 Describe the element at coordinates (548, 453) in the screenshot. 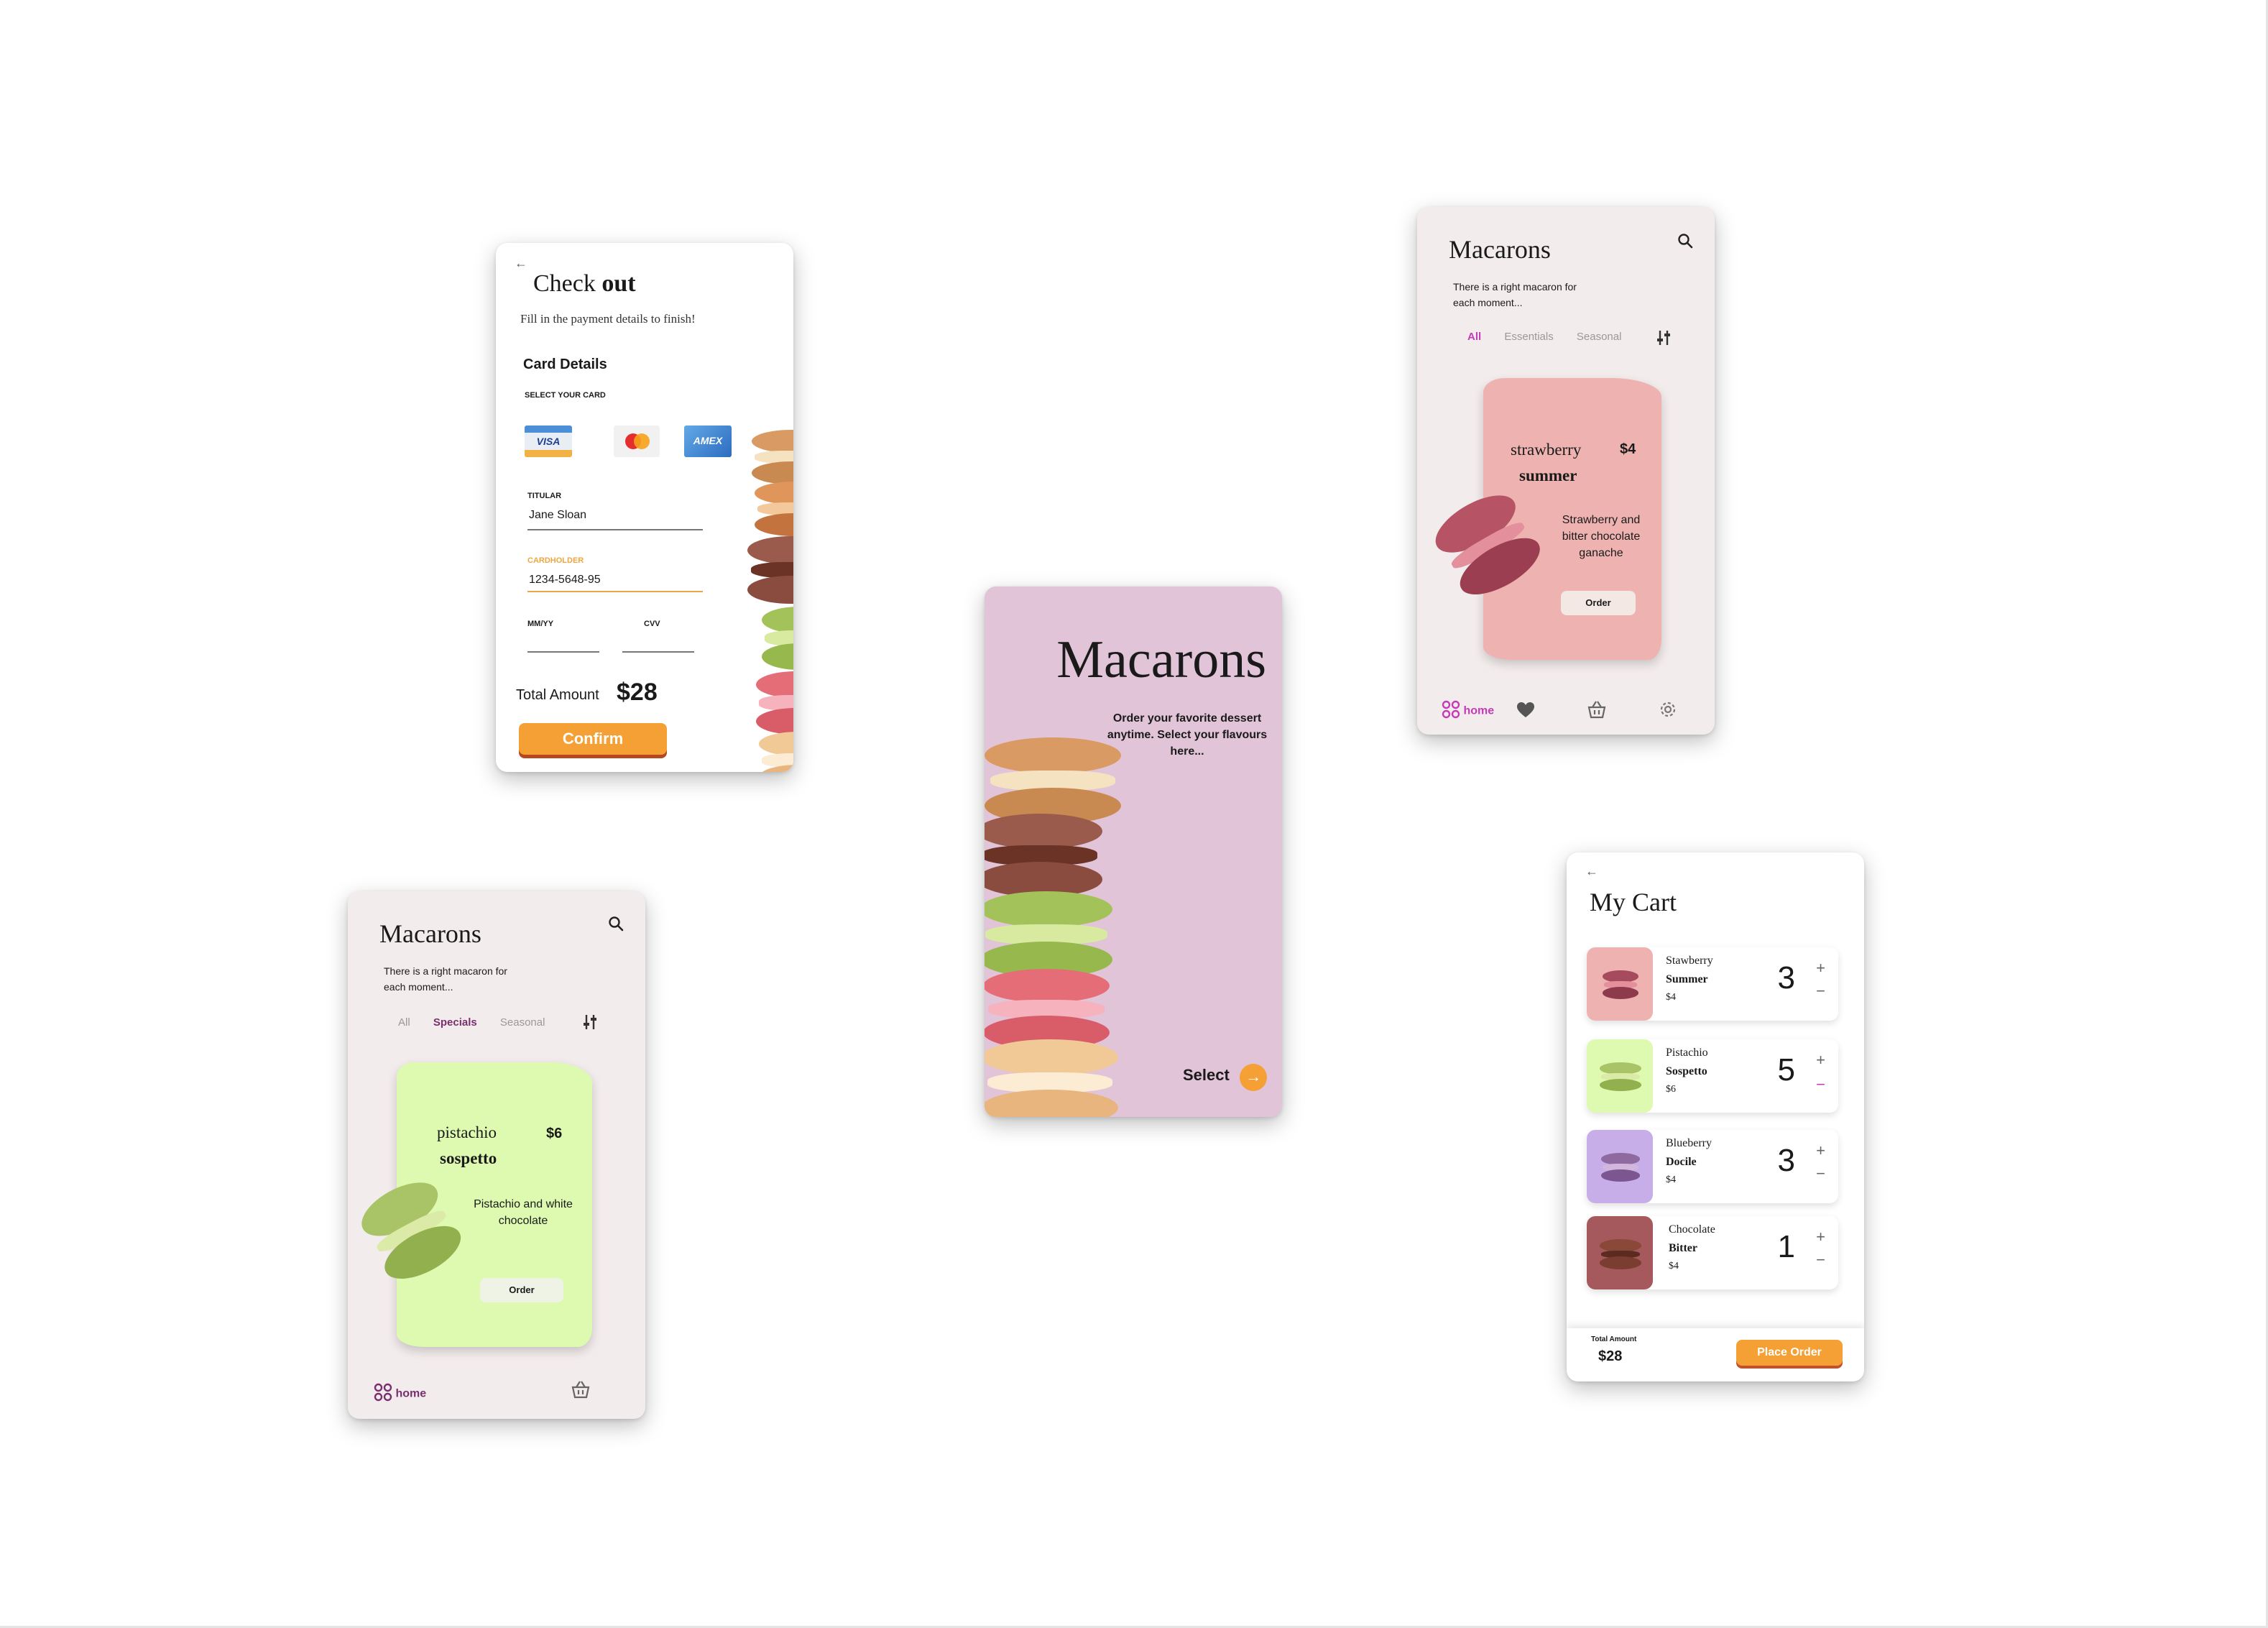

I see `visa-stripe-bottom` at that location.